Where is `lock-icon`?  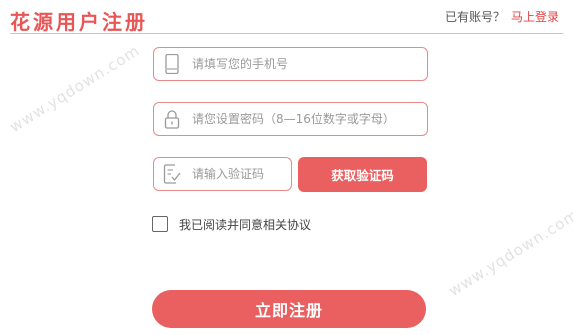 lock-icon is located at coordinates (172, 119).